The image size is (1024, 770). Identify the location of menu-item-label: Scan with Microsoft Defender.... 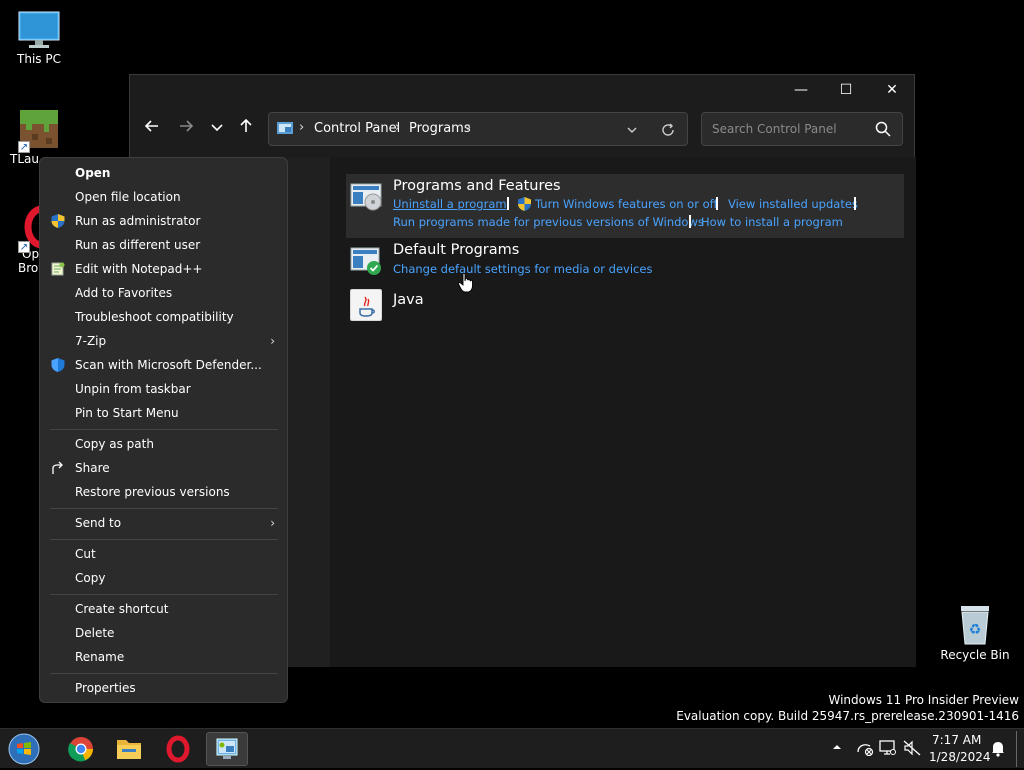
(168, 365).